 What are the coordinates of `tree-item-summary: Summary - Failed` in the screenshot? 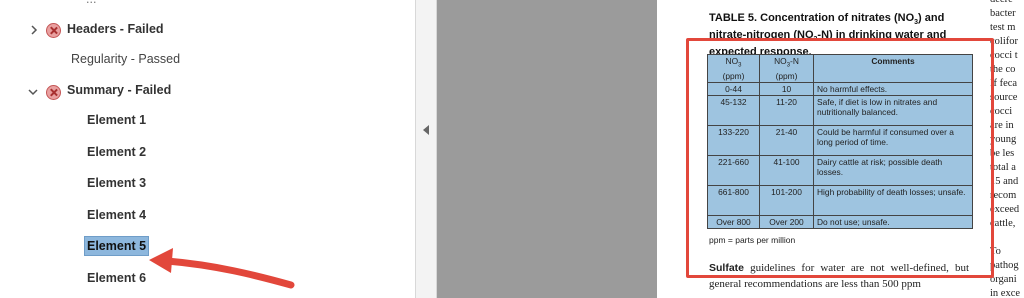 It's located at (119, 90).